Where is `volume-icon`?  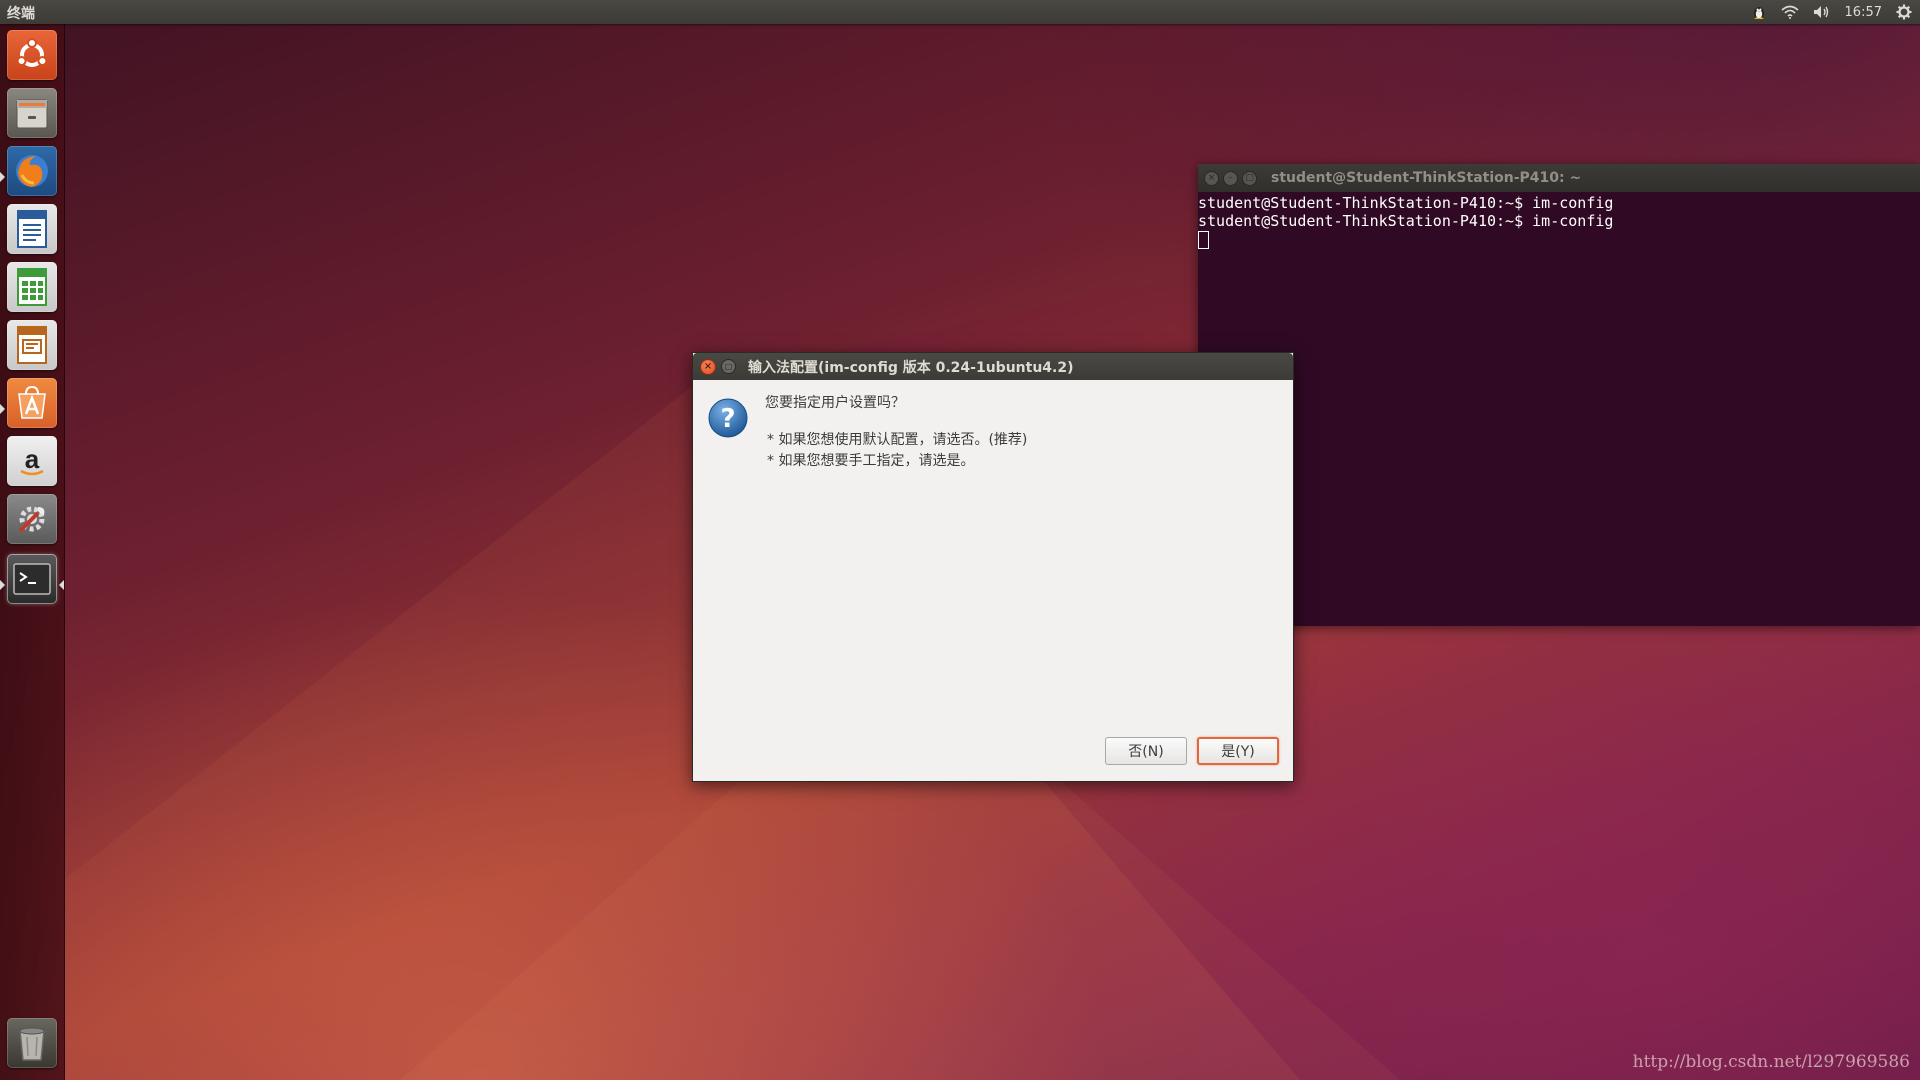
volume-icon is located at coordinates (1822, 12).